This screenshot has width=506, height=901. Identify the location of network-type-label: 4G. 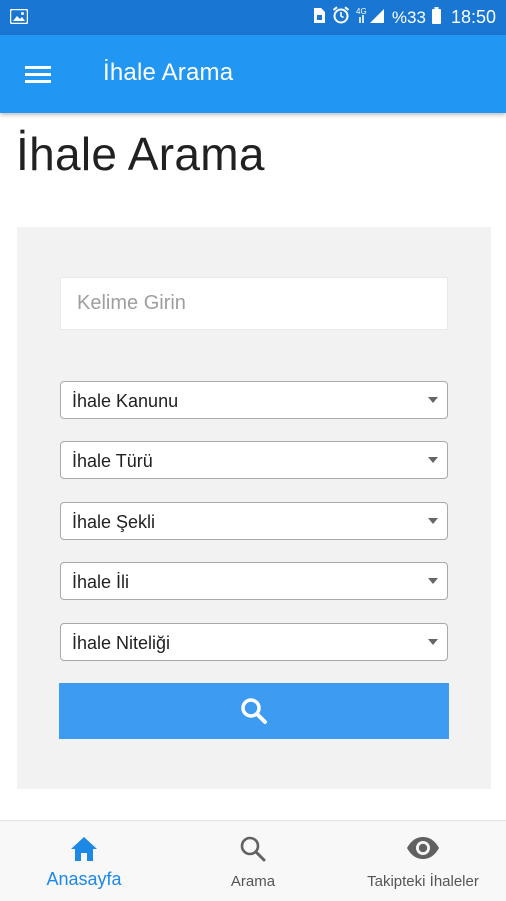
(361, 11).